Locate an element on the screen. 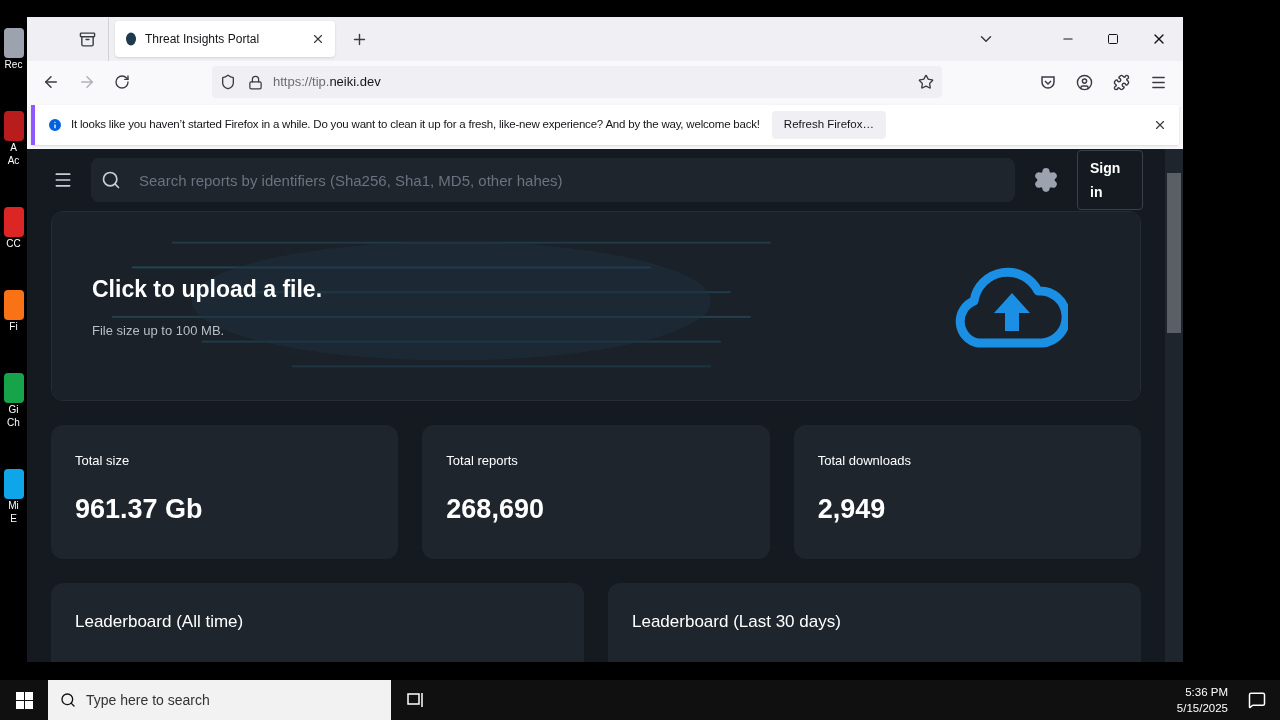  settings-icon is located at coordinates (1046, 180).